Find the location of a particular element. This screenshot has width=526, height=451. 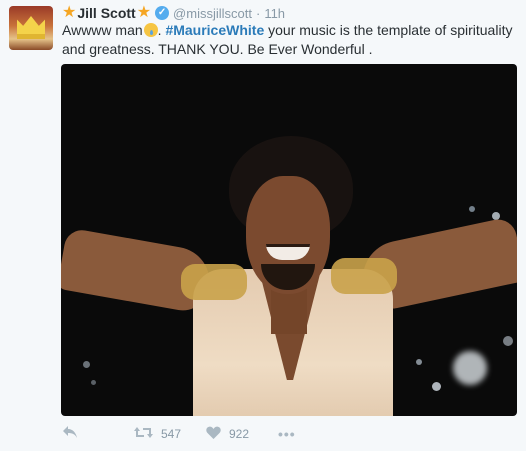

tweet-text-part: Awwww man is located at coordinates (102, 30).